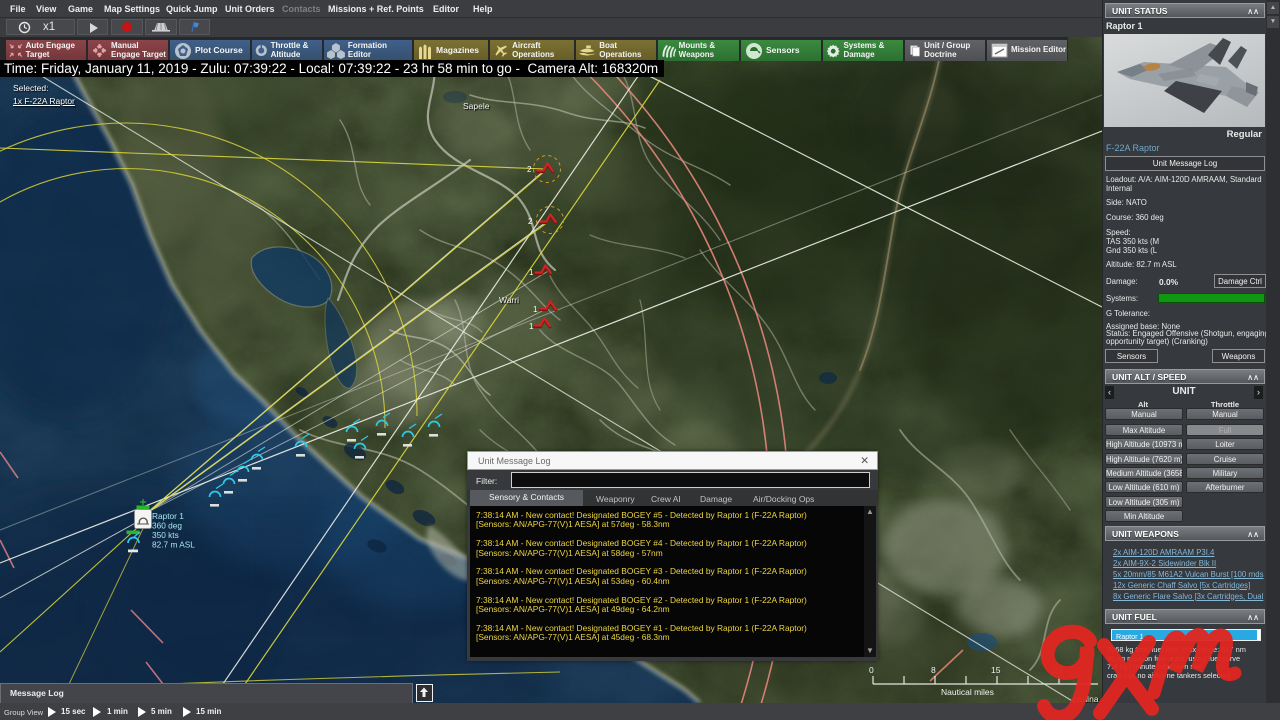  I want to click on svg-text: 0, so click(871, 670).